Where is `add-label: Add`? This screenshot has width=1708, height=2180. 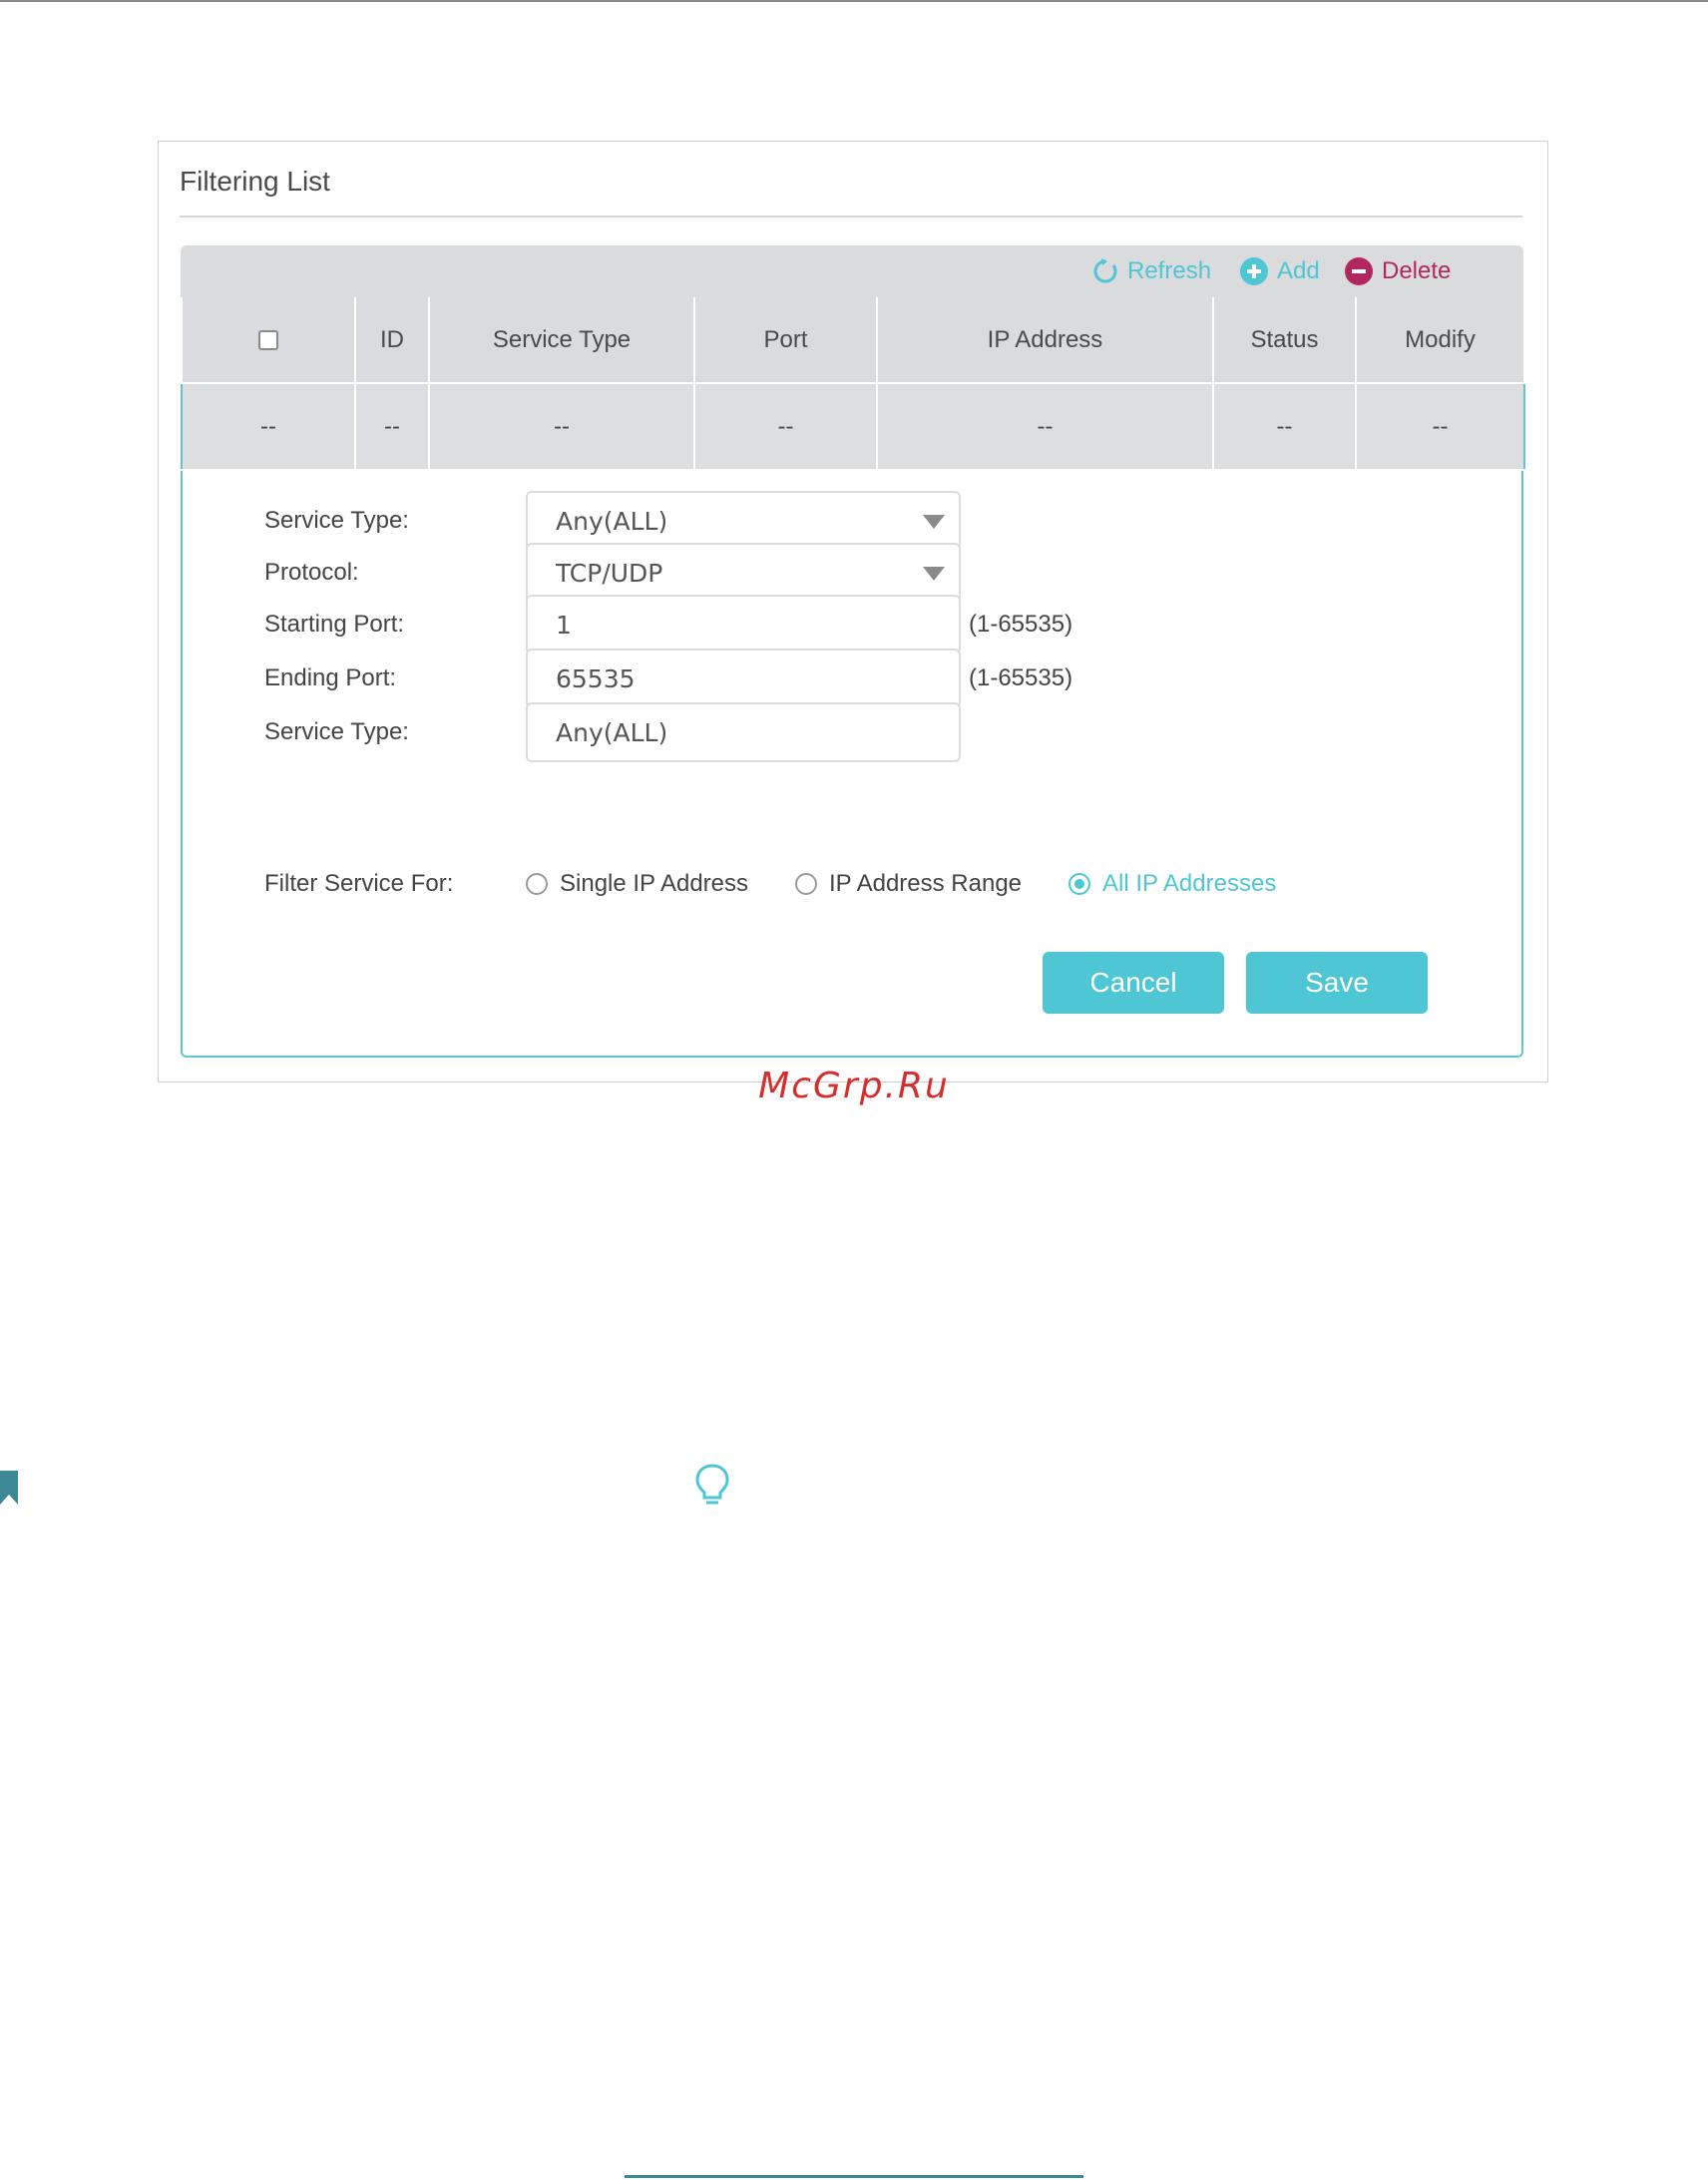
add-label: Add is located at coordinates (1298, 270).